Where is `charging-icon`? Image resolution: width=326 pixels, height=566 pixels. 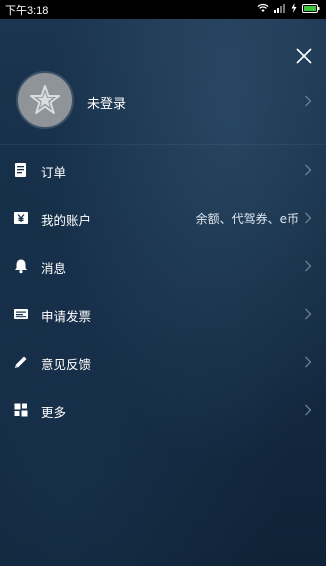
charging-icon is located at coordinates (294, 8).